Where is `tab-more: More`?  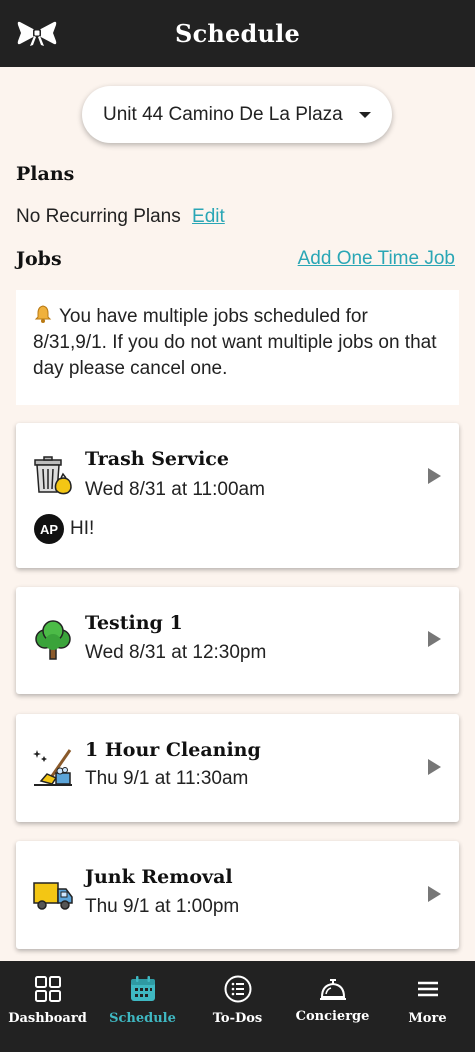
tab-more: More is located at coordinates (427, 1006).